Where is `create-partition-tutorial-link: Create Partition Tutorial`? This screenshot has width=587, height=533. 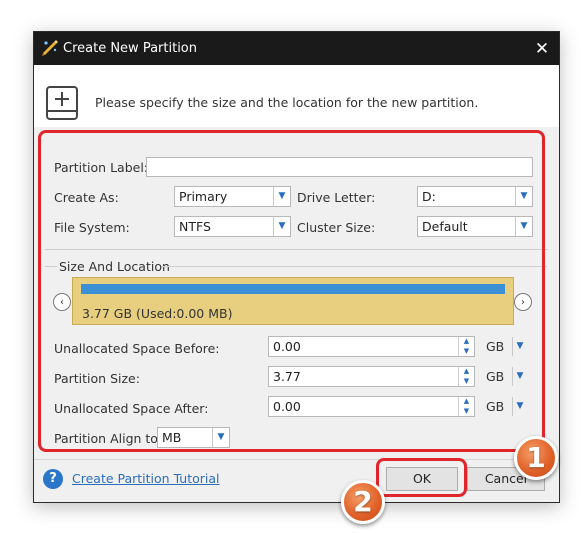 create-partition-tutorial-link: Create Partition Tutorial is located at coordinates (146, 478).